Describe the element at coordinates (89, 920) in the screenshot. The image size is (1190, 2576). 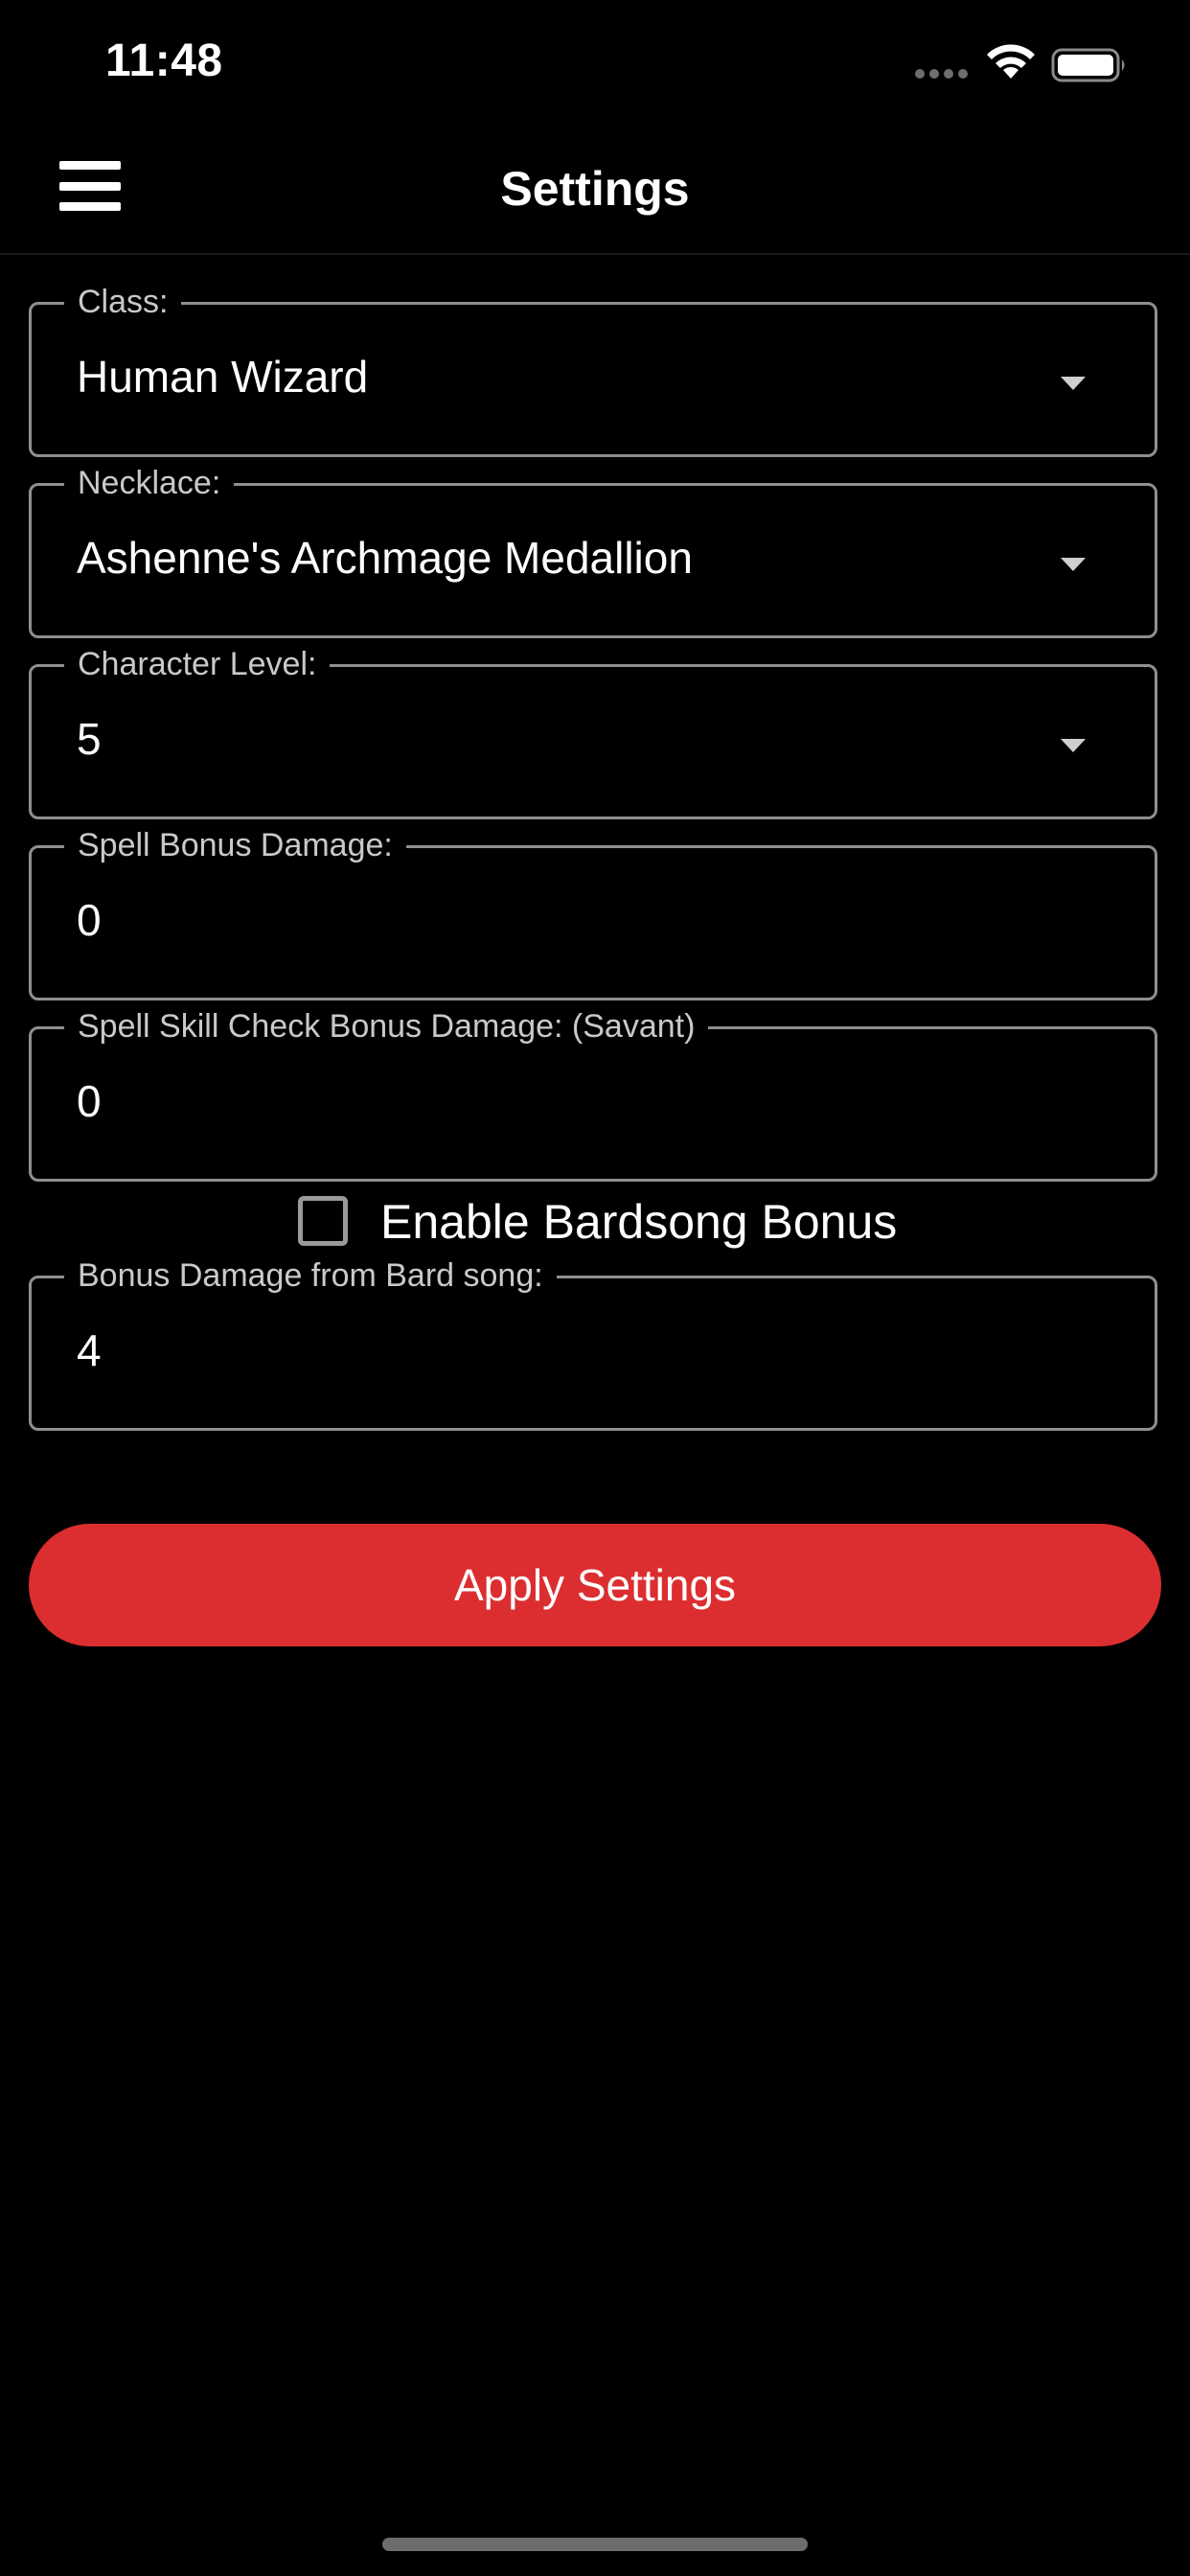
I see `spell-bonus-damage-value: 0` at that location.